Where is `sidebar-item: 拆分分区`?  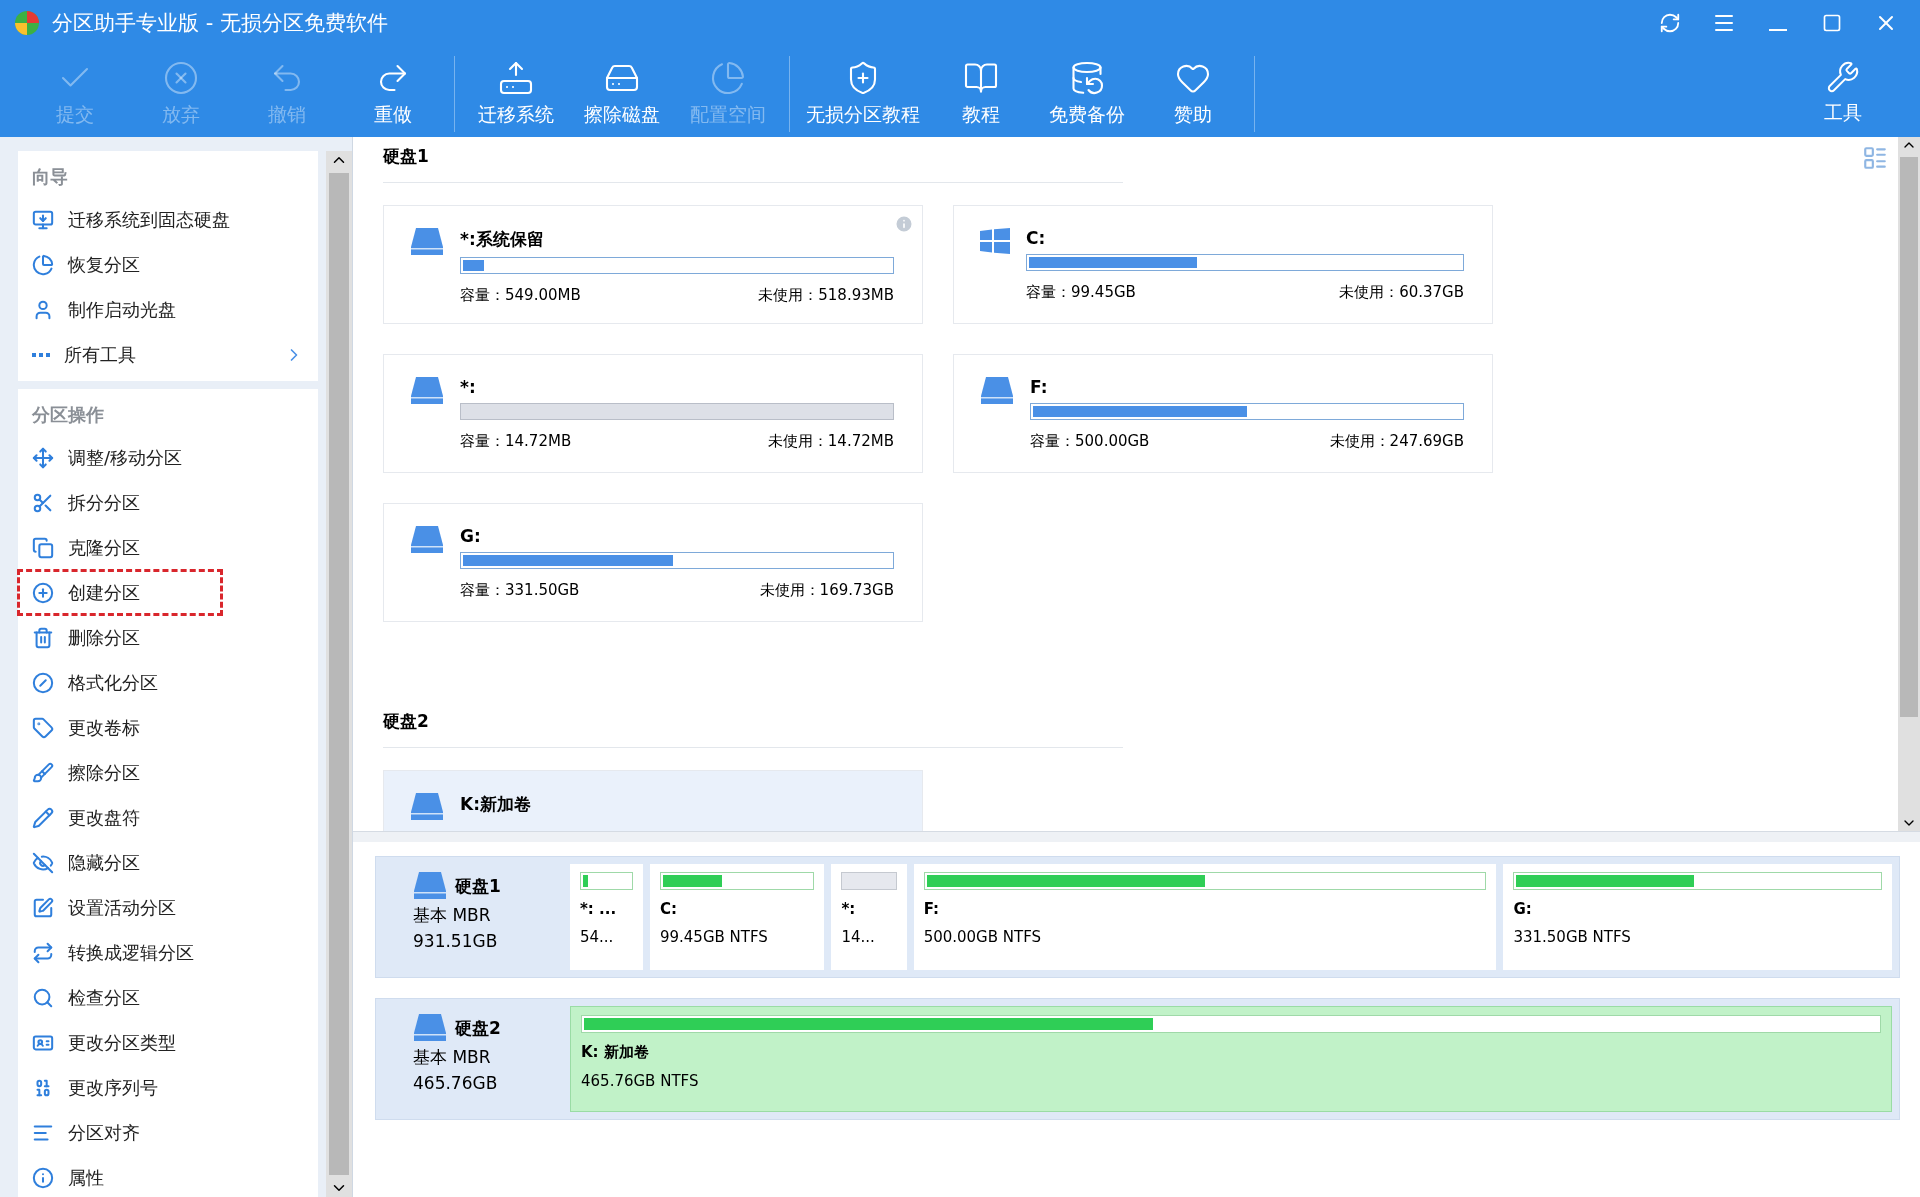
sidebar-item: 拆分分区 is located at coordinates (168, 502).